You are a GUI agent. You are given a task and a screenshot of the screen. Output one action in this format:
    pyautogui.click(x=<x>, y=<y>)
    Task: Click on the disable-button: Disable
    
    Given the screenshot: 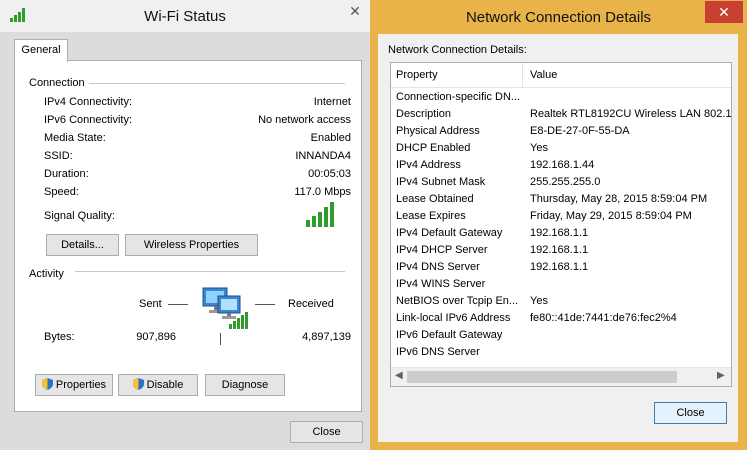 What is the action you would take?
    pyautogui.click(x=158, y=385)
    